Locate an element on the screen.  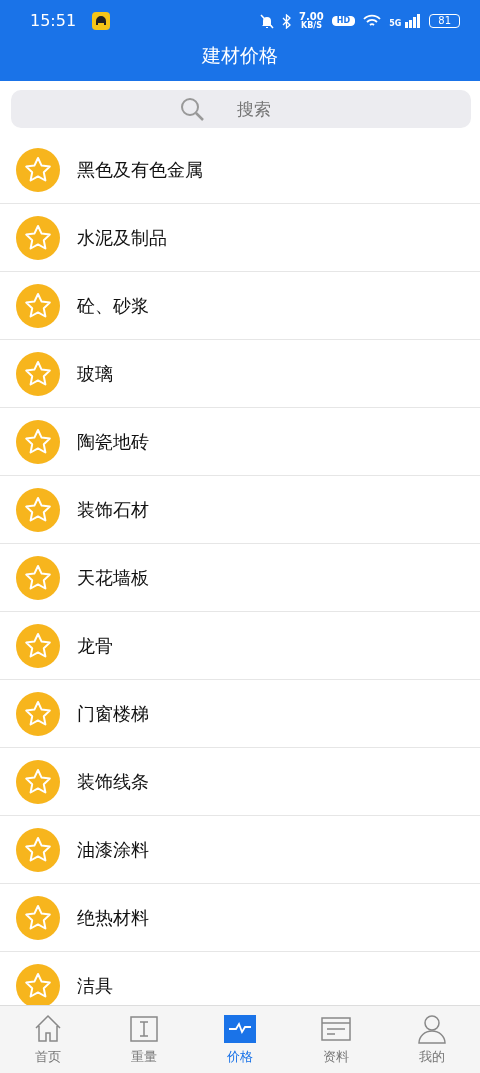
tab-item: 价格 is located at coordinates (240, 1039).